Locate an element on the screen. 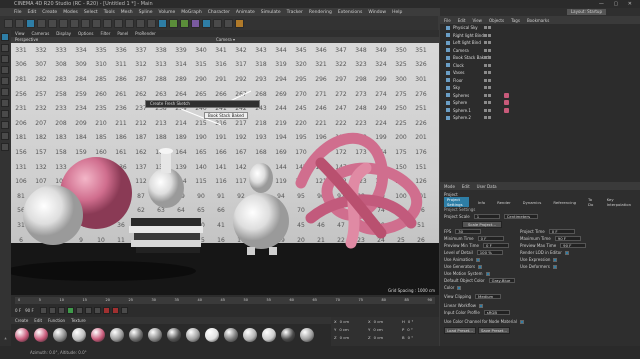 The width and height of the screenshot is (640, 359). object-row: Clock is located at coordinates (540, 66).